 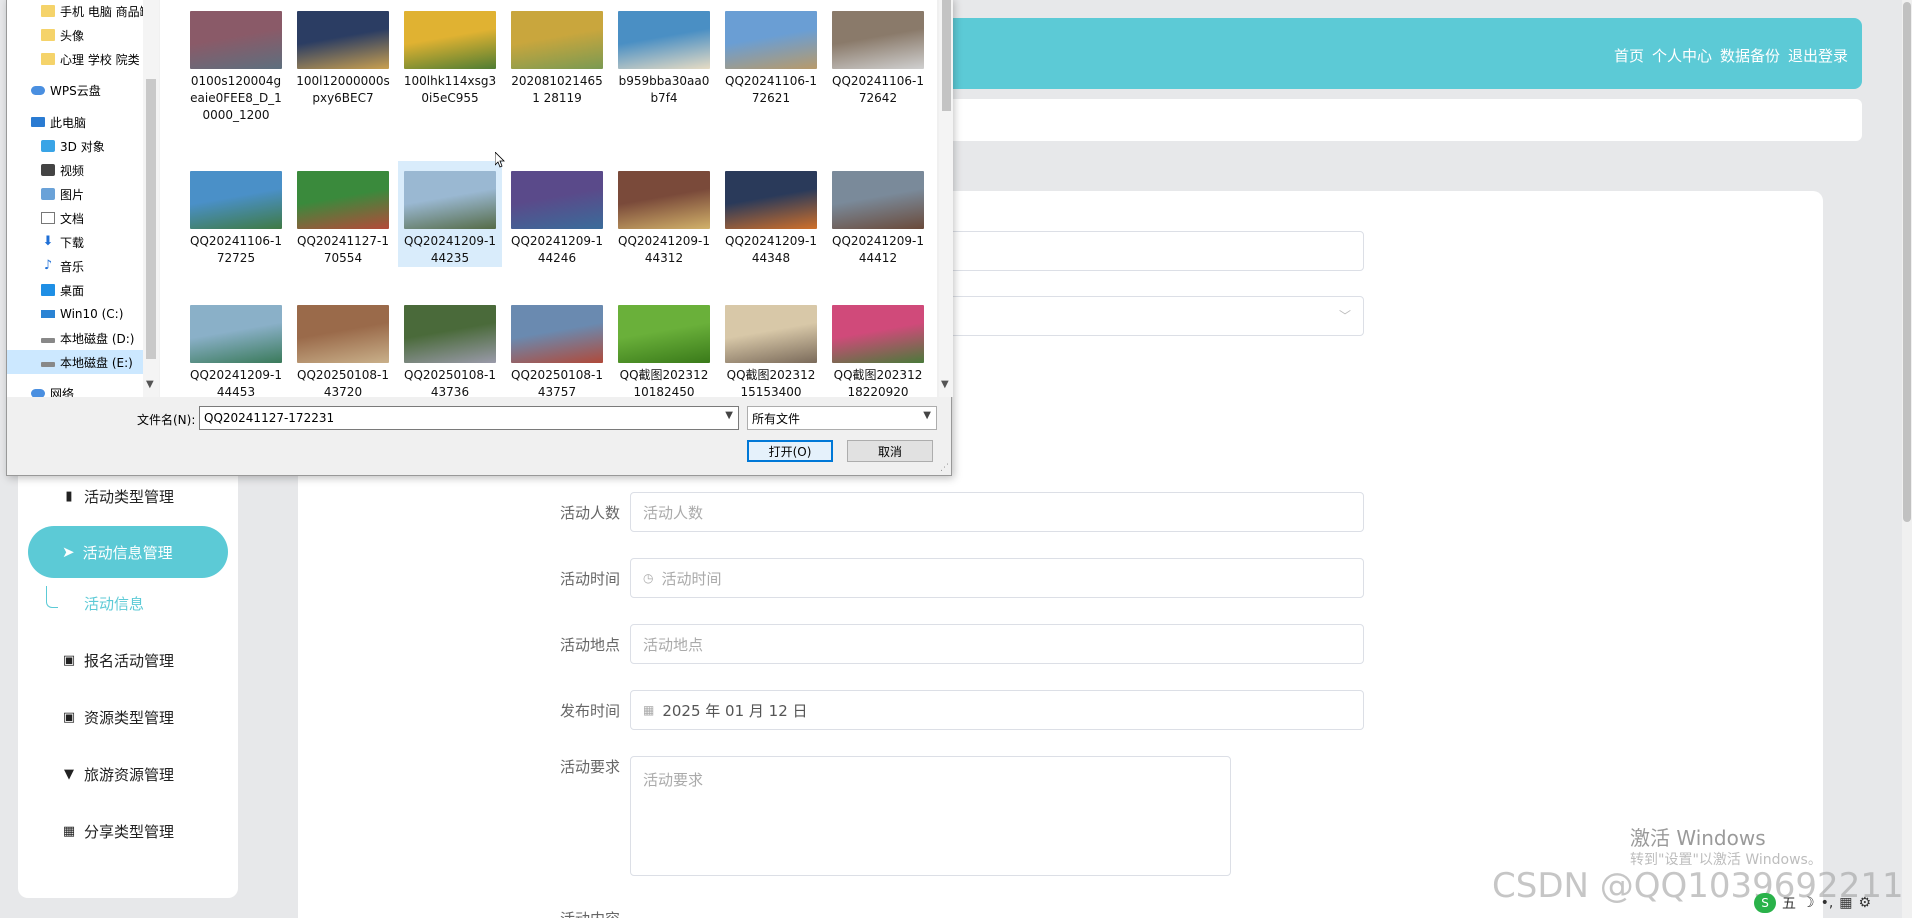 What do you see at coordinates (1789, 903) in the screenshot?
I see `ime-mode-icon: 五` at bounding box center [1789, 903].